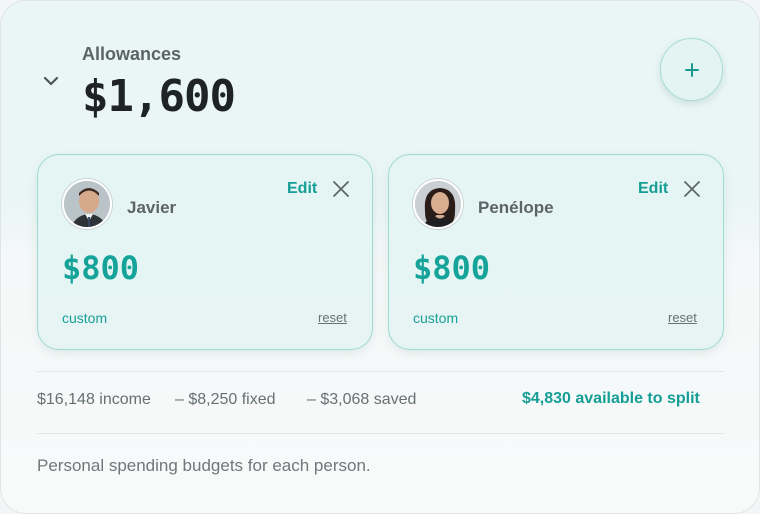 The image size is (760, 514). What do you see at coordinates (225, 399) in the screenshot?
I see `fixed-summary: – $8,250 fixed` at bounding box center [225, 399].